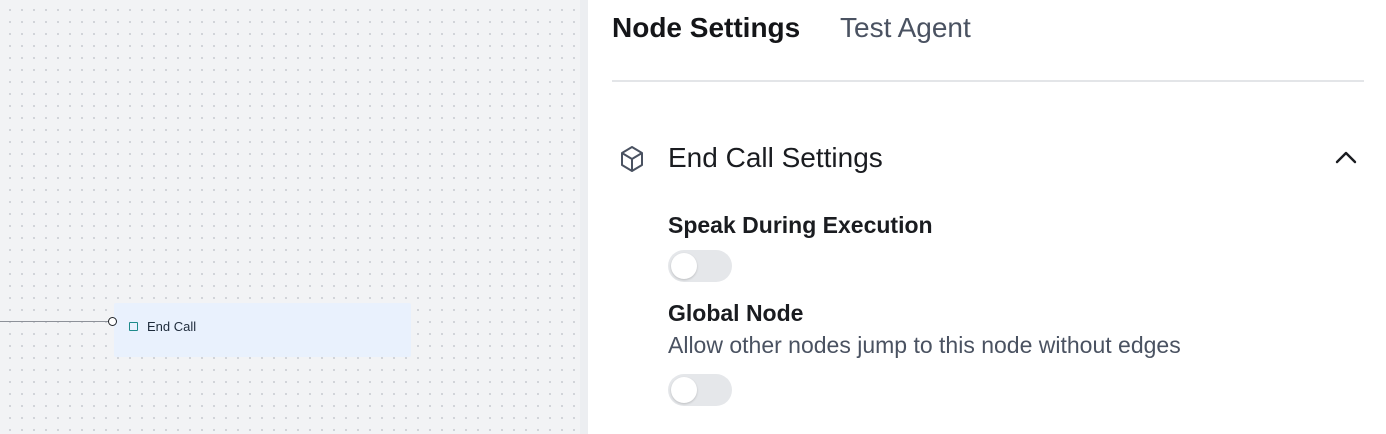 The height and width of the screenshot is (434, 1386). Describe the element at coordinates (905, 28) in the screenshot. I see `tab-test-agent: Test Agent` at that location.